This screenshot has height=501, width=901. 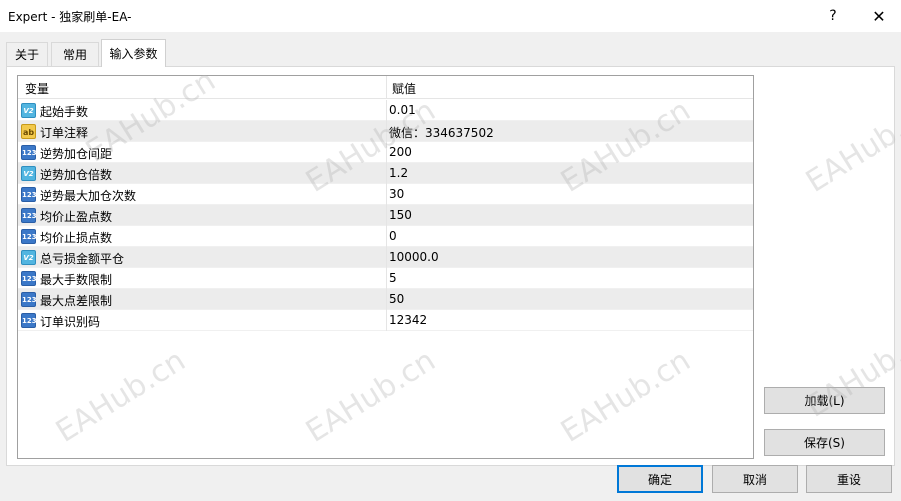 I want to click on column-divider, so click(x=386, y=87).